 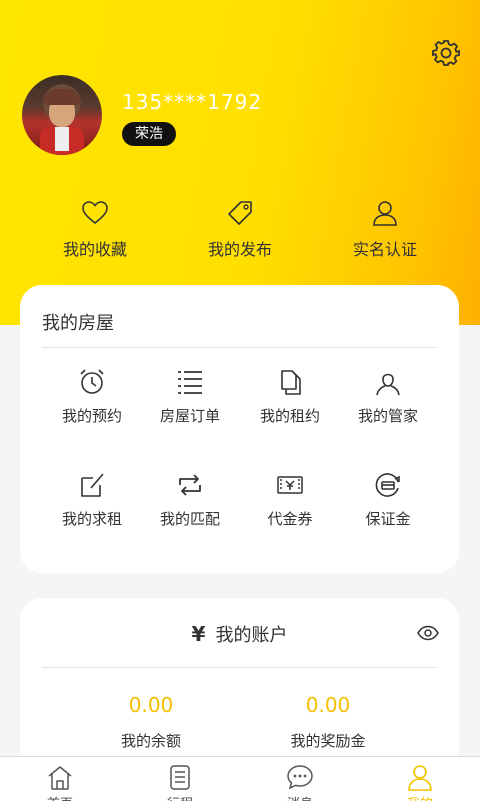 What do you see at coordinates (240, 778) in the screenshot?
I see `bottom-tab-bar: 首页 行程 消息 我的` at bounding box center [240, 778].